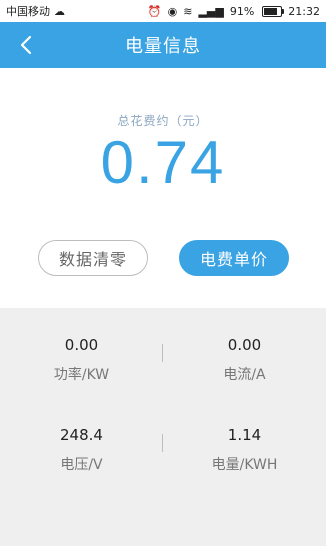  What do you see at coordinates (188, 11) in the screenshot?
I see `wifi-icon: ≋` at bounding box center [188, 11].